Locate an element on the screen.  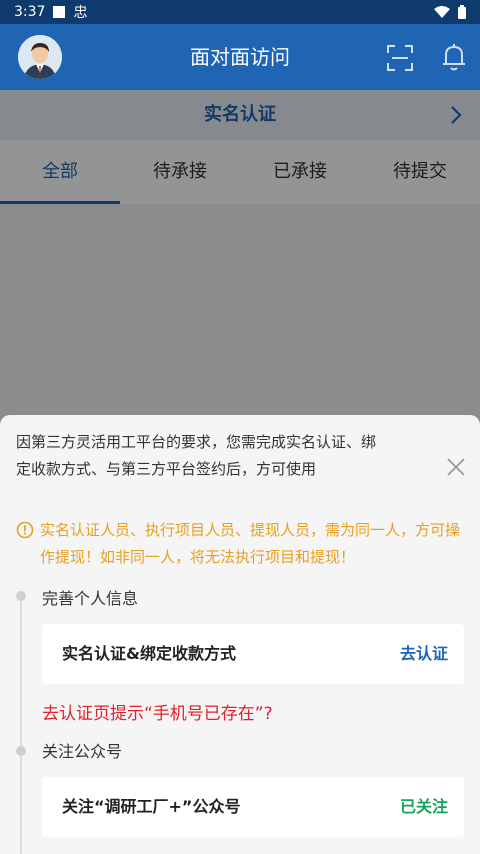
step-label-personal-info: 完善个人信息 is located at coordinates (90, 598).